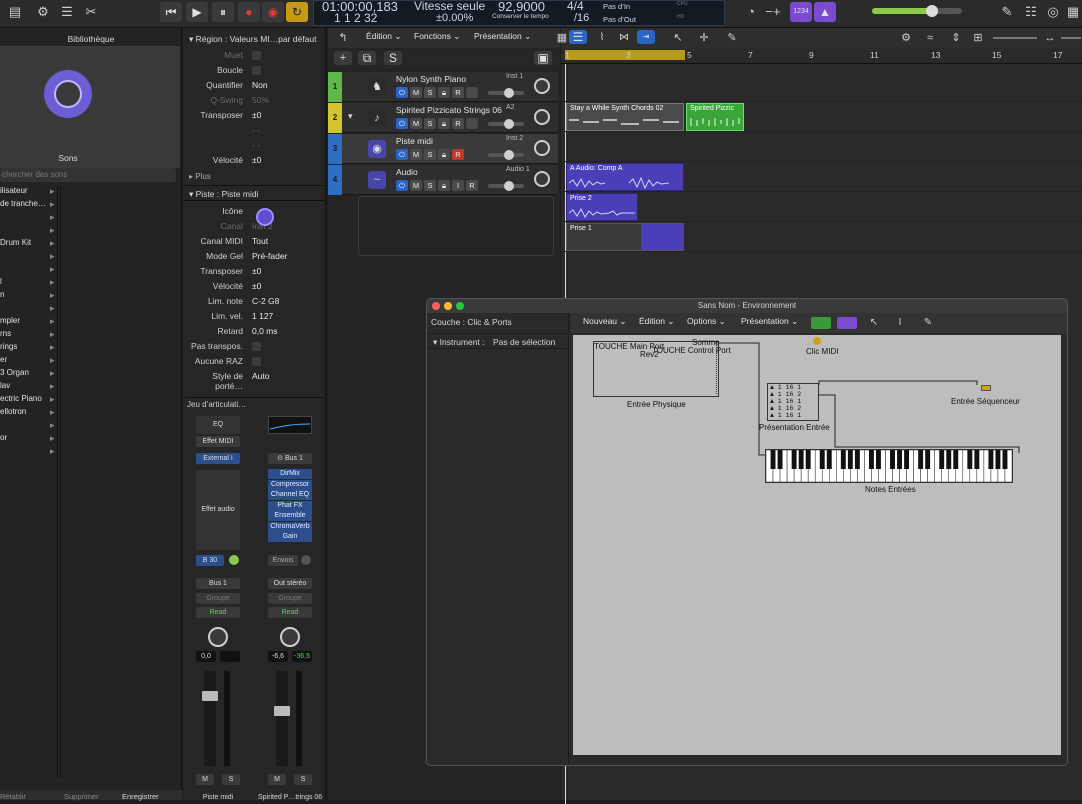 The height and width of the screenshot is (804, 1082). What do you see at coordinates (769, 321) in the screenshot?
I see `menu-view-env: Présentation ⌄` at bounding box center [769, 321].